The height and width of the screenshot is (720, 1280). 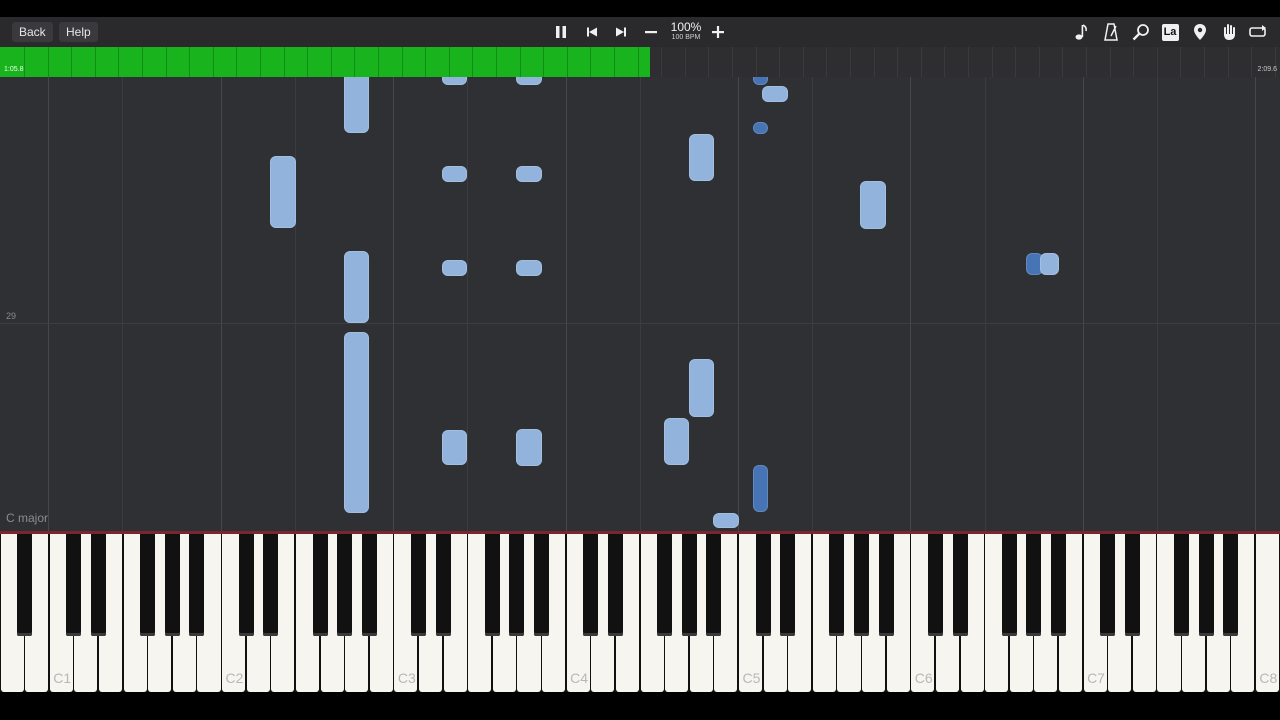 What do you see at coordinates (751, 678) in the screenshot?
I see `octave-label: C5` at bounding box center [751, 678].